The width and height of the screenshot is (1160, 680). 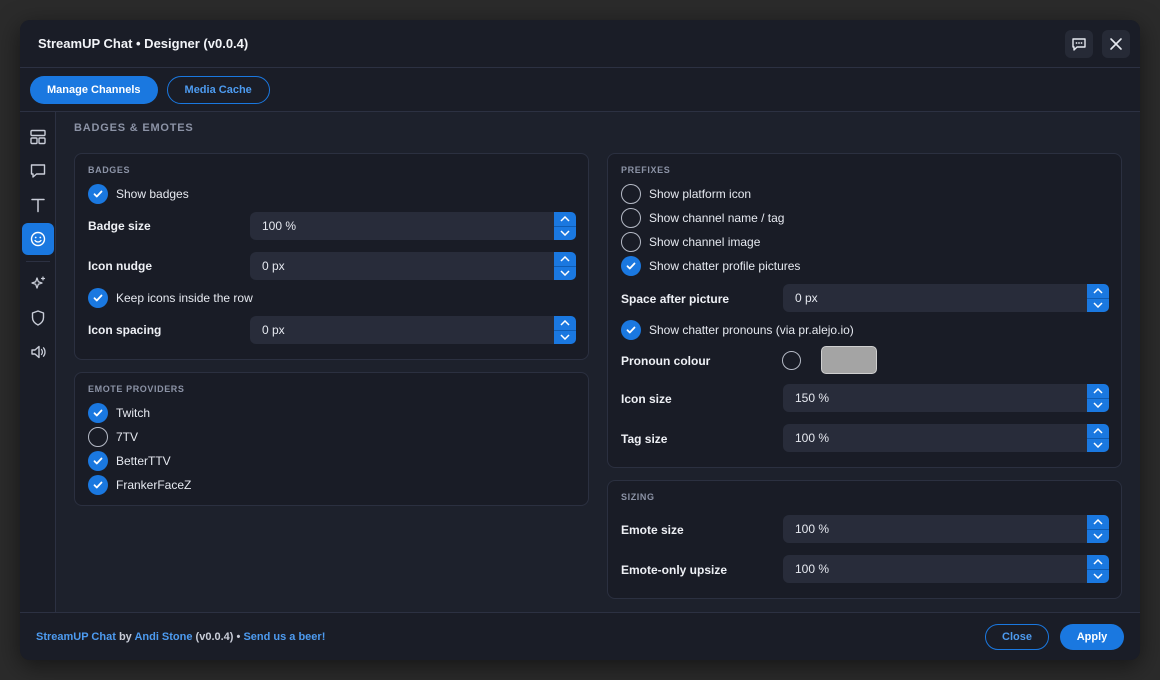 What do you see at coordinates (638, 497) in the screenshot?
I see `sizing-title: SIZING` at bounding box center [638, 497].